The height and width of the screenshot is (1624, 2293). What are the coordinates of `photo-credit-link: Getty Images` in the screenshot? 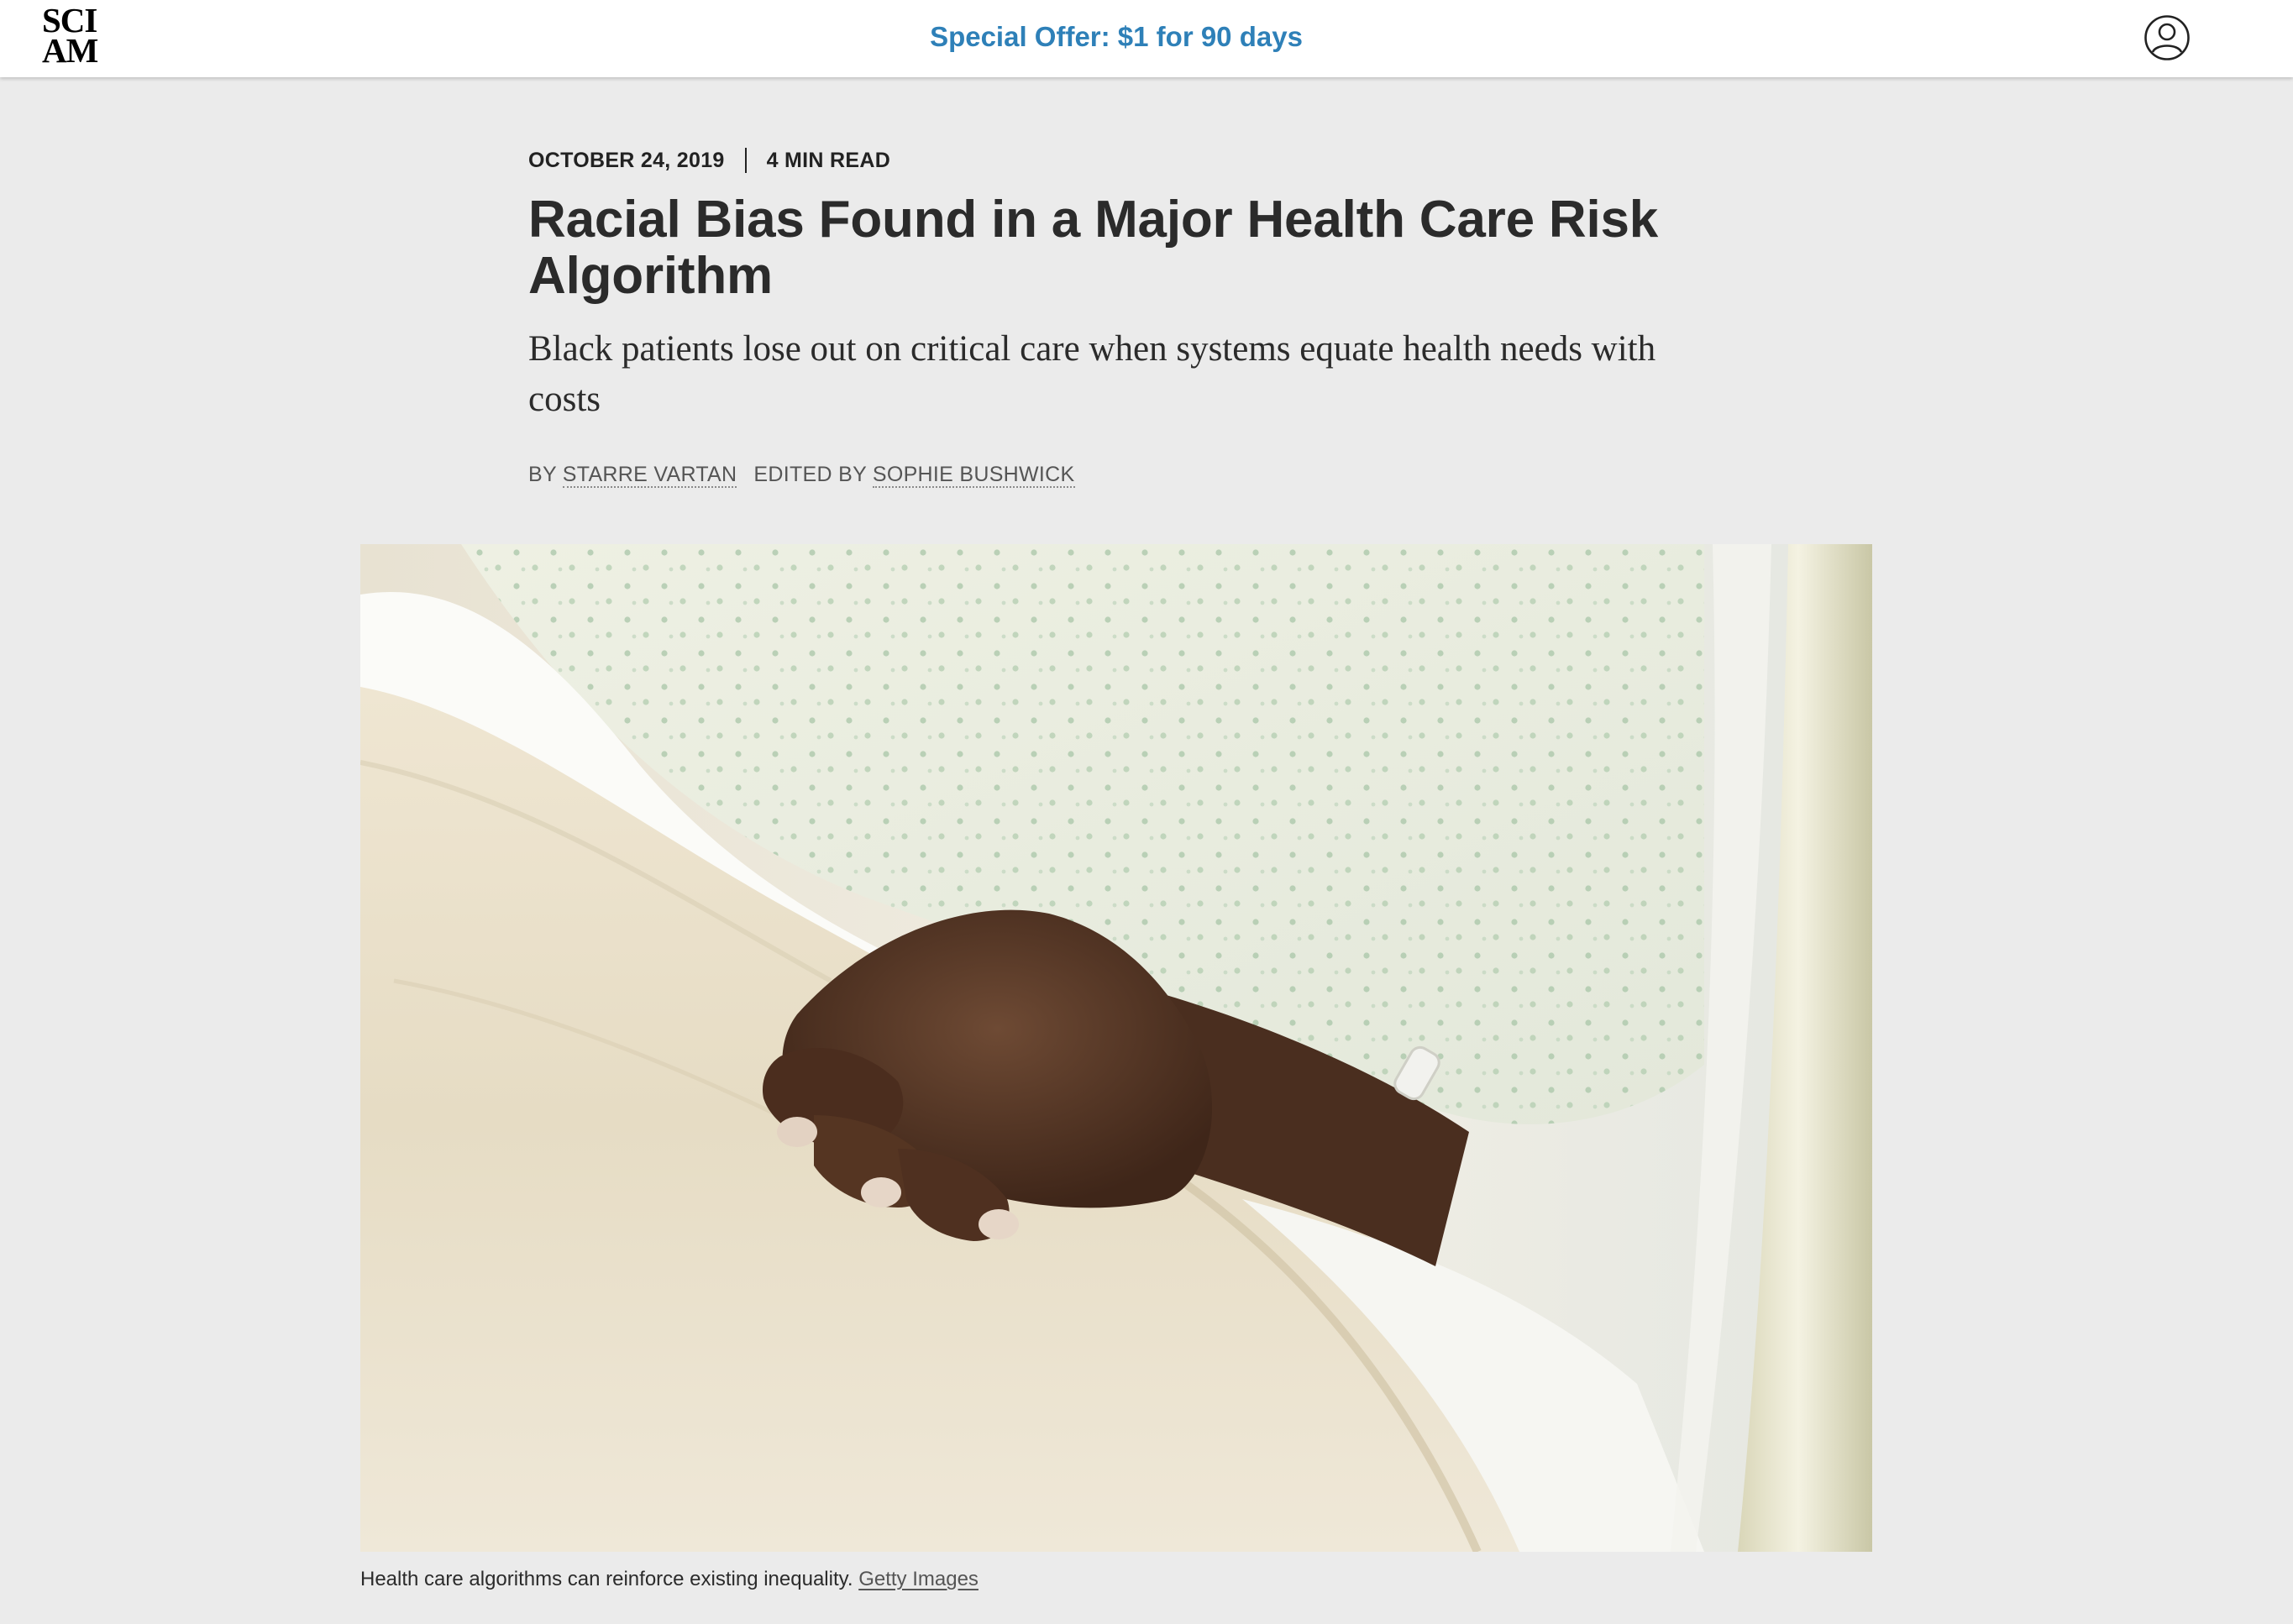 It's located at (919, 1579).